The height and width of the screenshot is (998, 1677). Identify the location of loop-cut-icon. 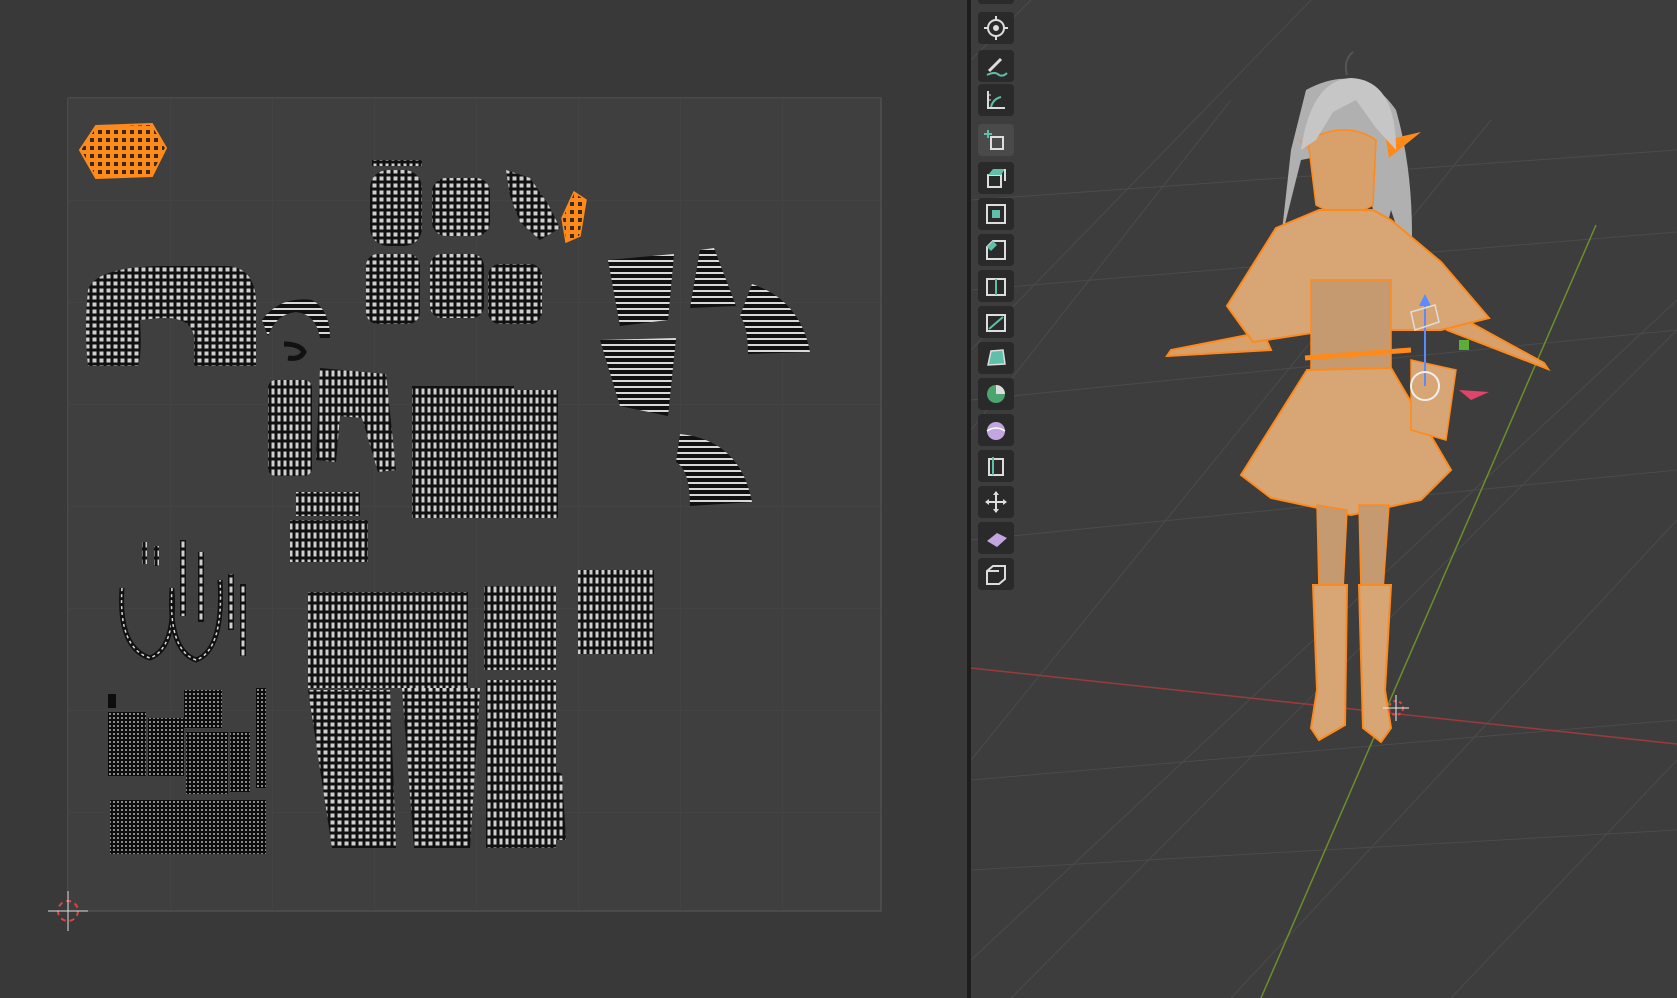
(996, 286).